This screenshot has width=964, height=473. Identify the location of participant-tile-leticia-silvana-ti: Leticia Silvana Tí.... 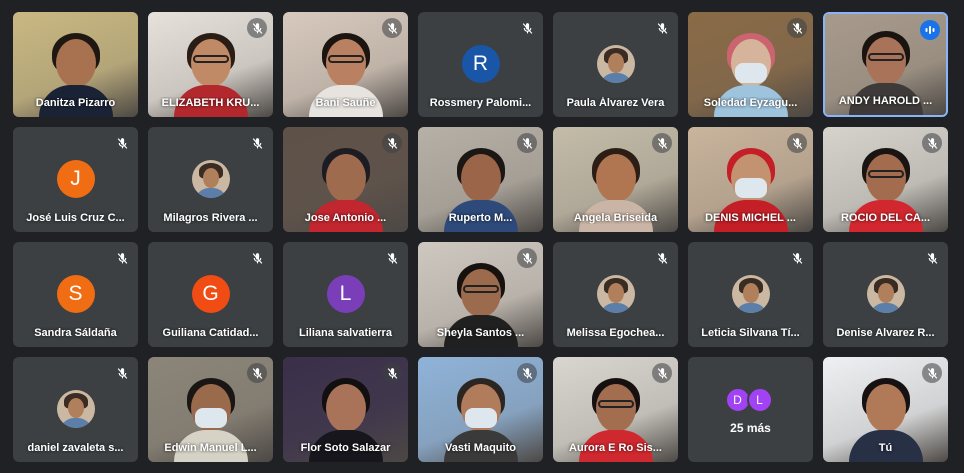
(750, 294).